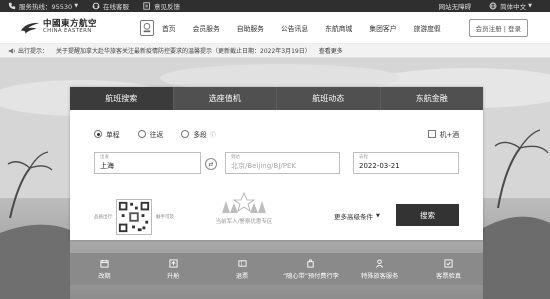  Describe the element at coordinates (104, 269) in the screenshot. I see `quick-item-reschedule: 改期` at that location.